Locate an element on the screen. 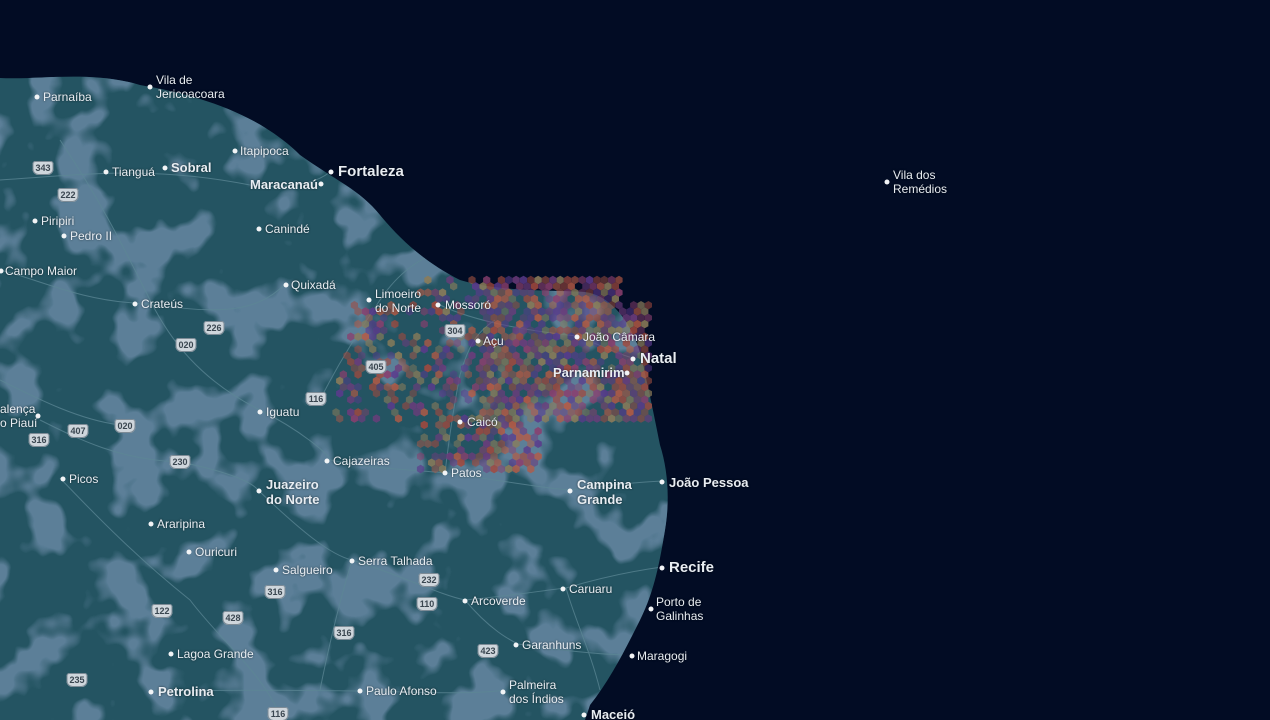 Image resolution: width=1270 pixels, height=720 pixels. city-label: Parnaíba is located at coordinates (67, 97).